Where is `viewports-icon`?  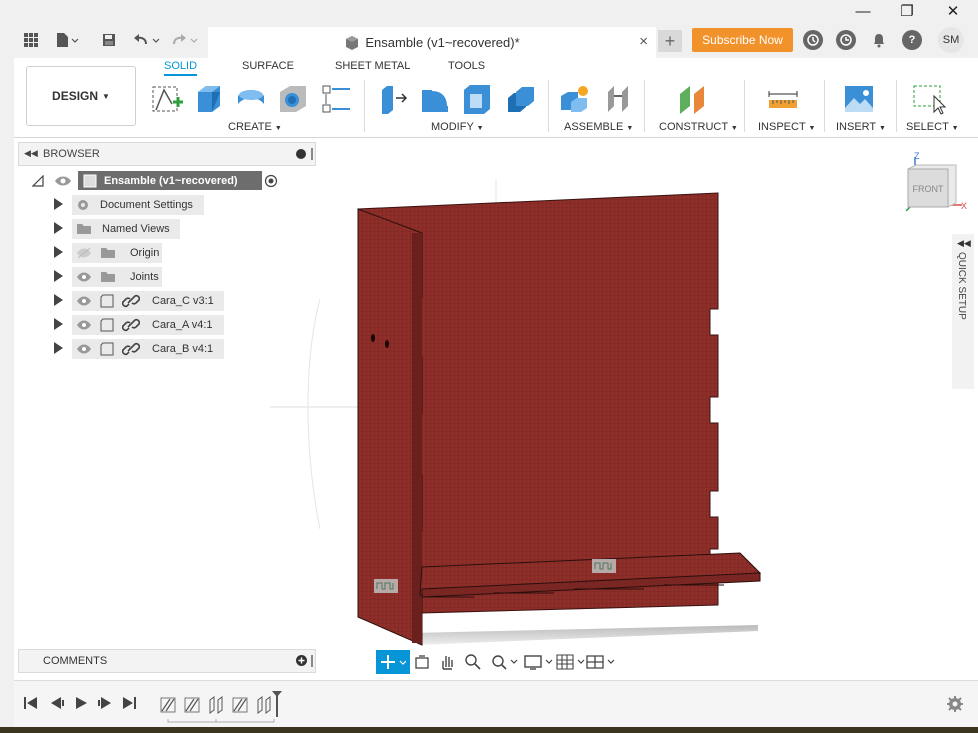
viewports-icon is located at coordinates (601, 662).